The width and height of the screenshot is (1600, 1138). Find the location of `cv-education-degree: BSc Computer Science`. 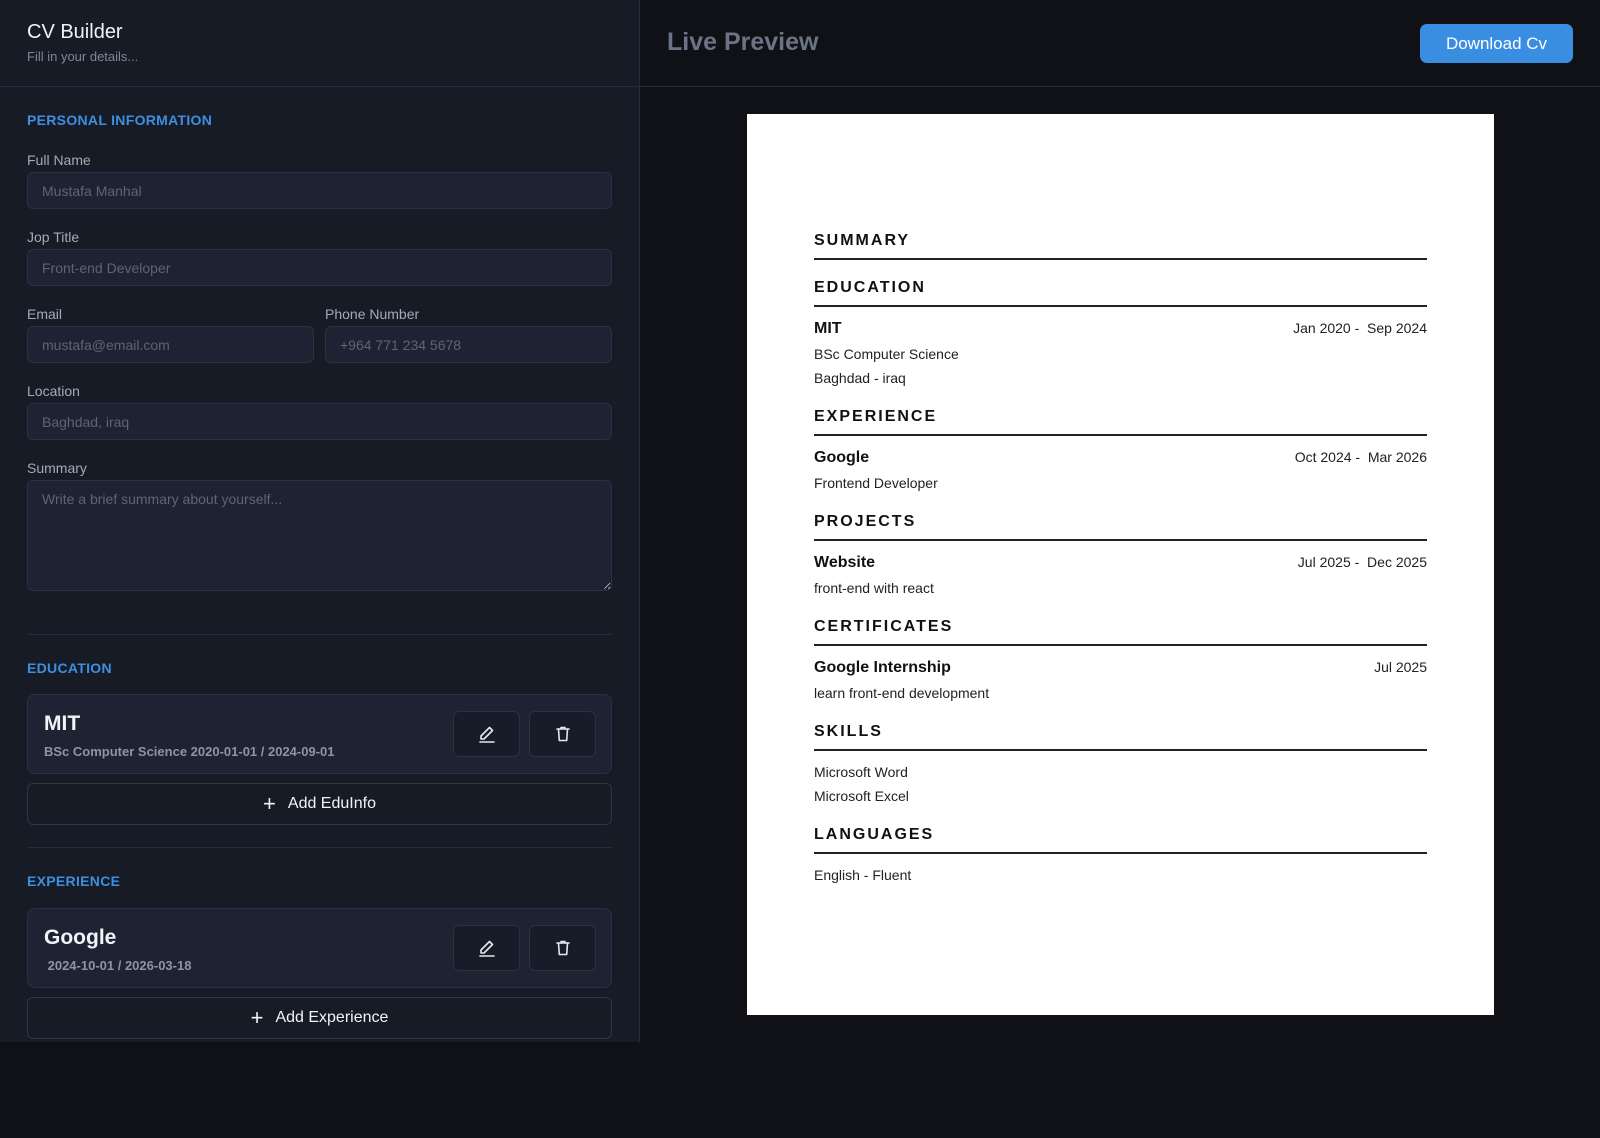

cv-education-degree: BSc Computer Science is located at coordinates (886, 354).